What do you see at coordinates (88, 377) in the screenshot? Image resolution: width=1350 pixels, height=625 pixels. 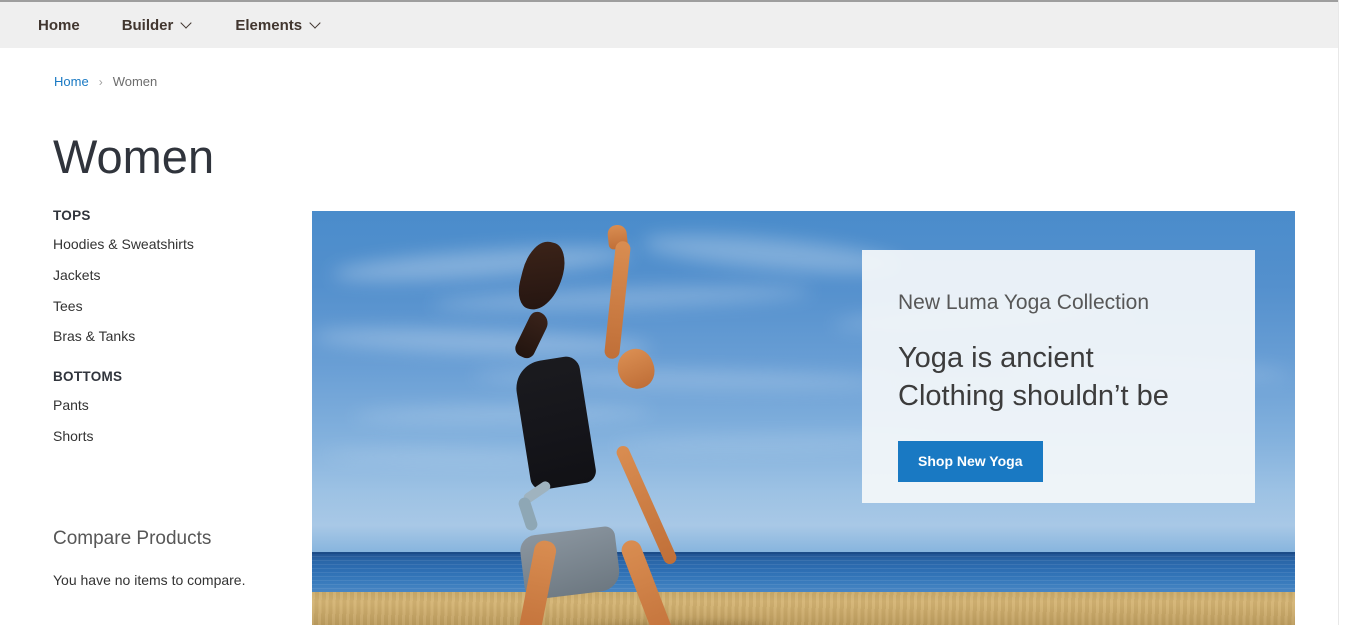 I see `sidebar-heading-bottoms: BOTTOMS` at bounding box center [88, 377].